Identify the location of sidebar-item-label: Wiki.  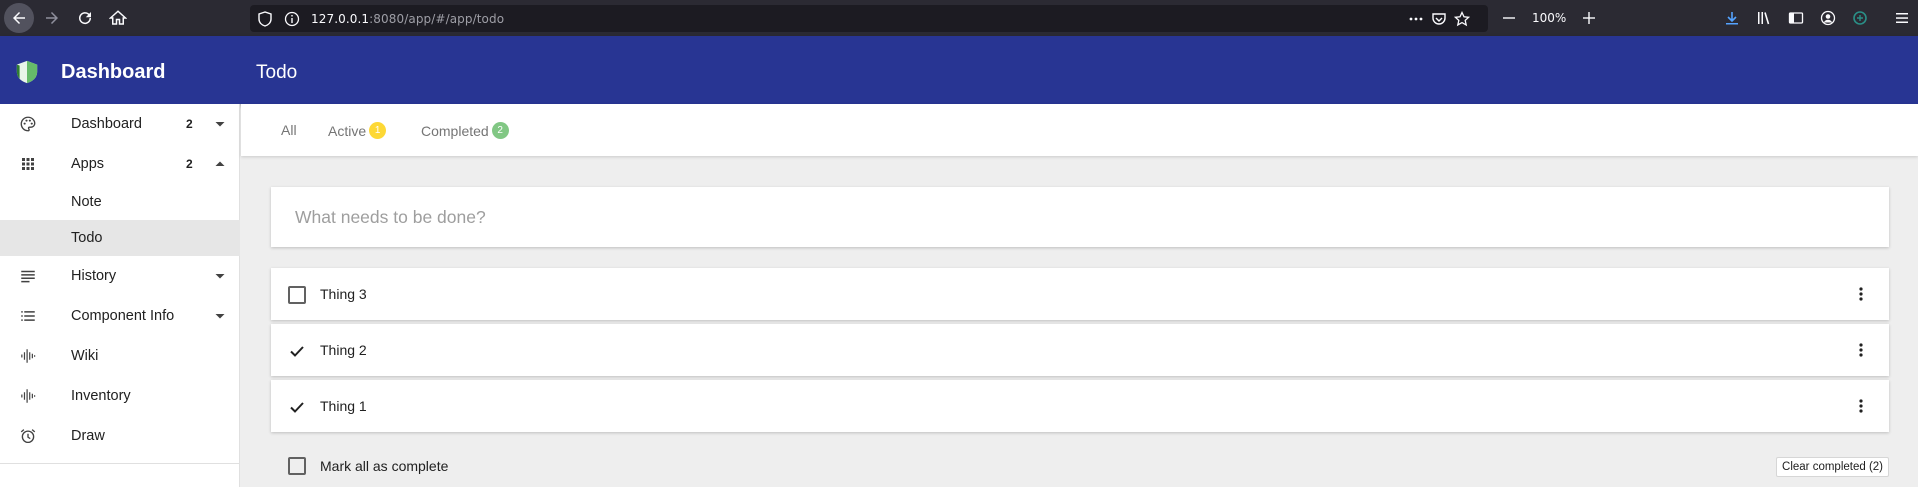
(85, 356).